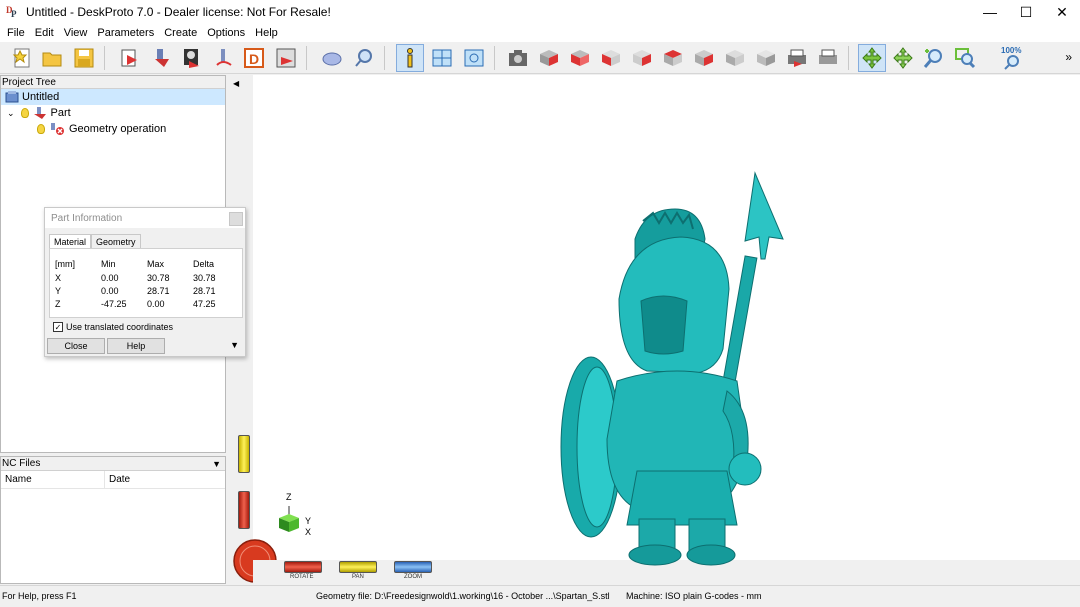 The height and width of the screenshot is (607, 1080). What do you see at coordinates (308, 521) in the screenshot?
I see `axis-y-label: Y` at bounding box center [308, 521].